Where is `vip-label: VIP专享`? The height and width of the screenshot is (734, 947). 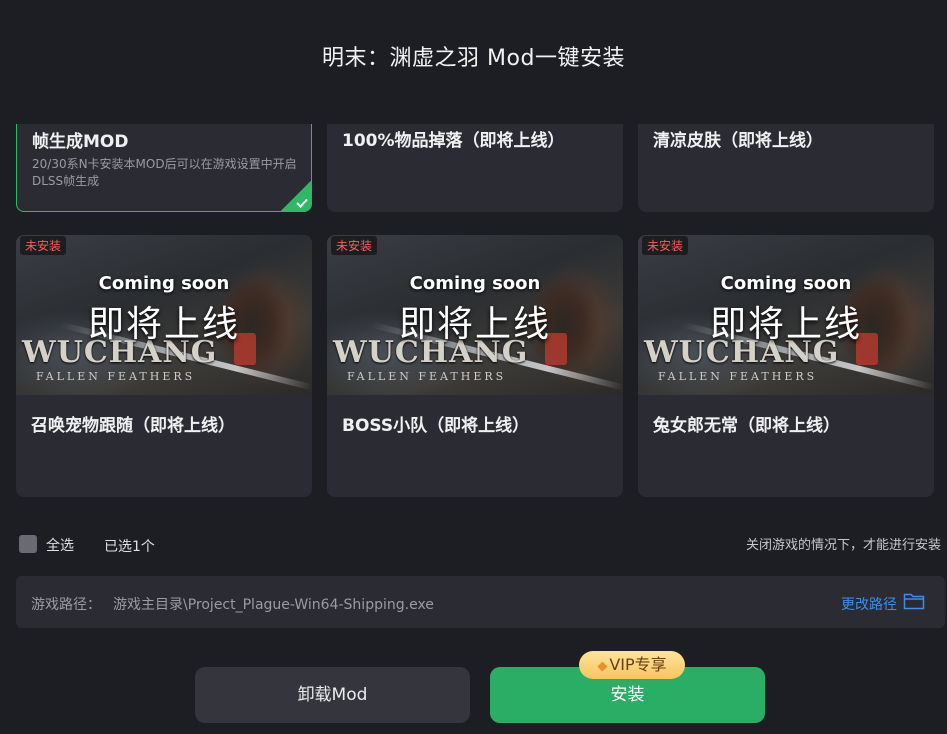 vip-label: VIP专享 is located at coordinates (638, 664).